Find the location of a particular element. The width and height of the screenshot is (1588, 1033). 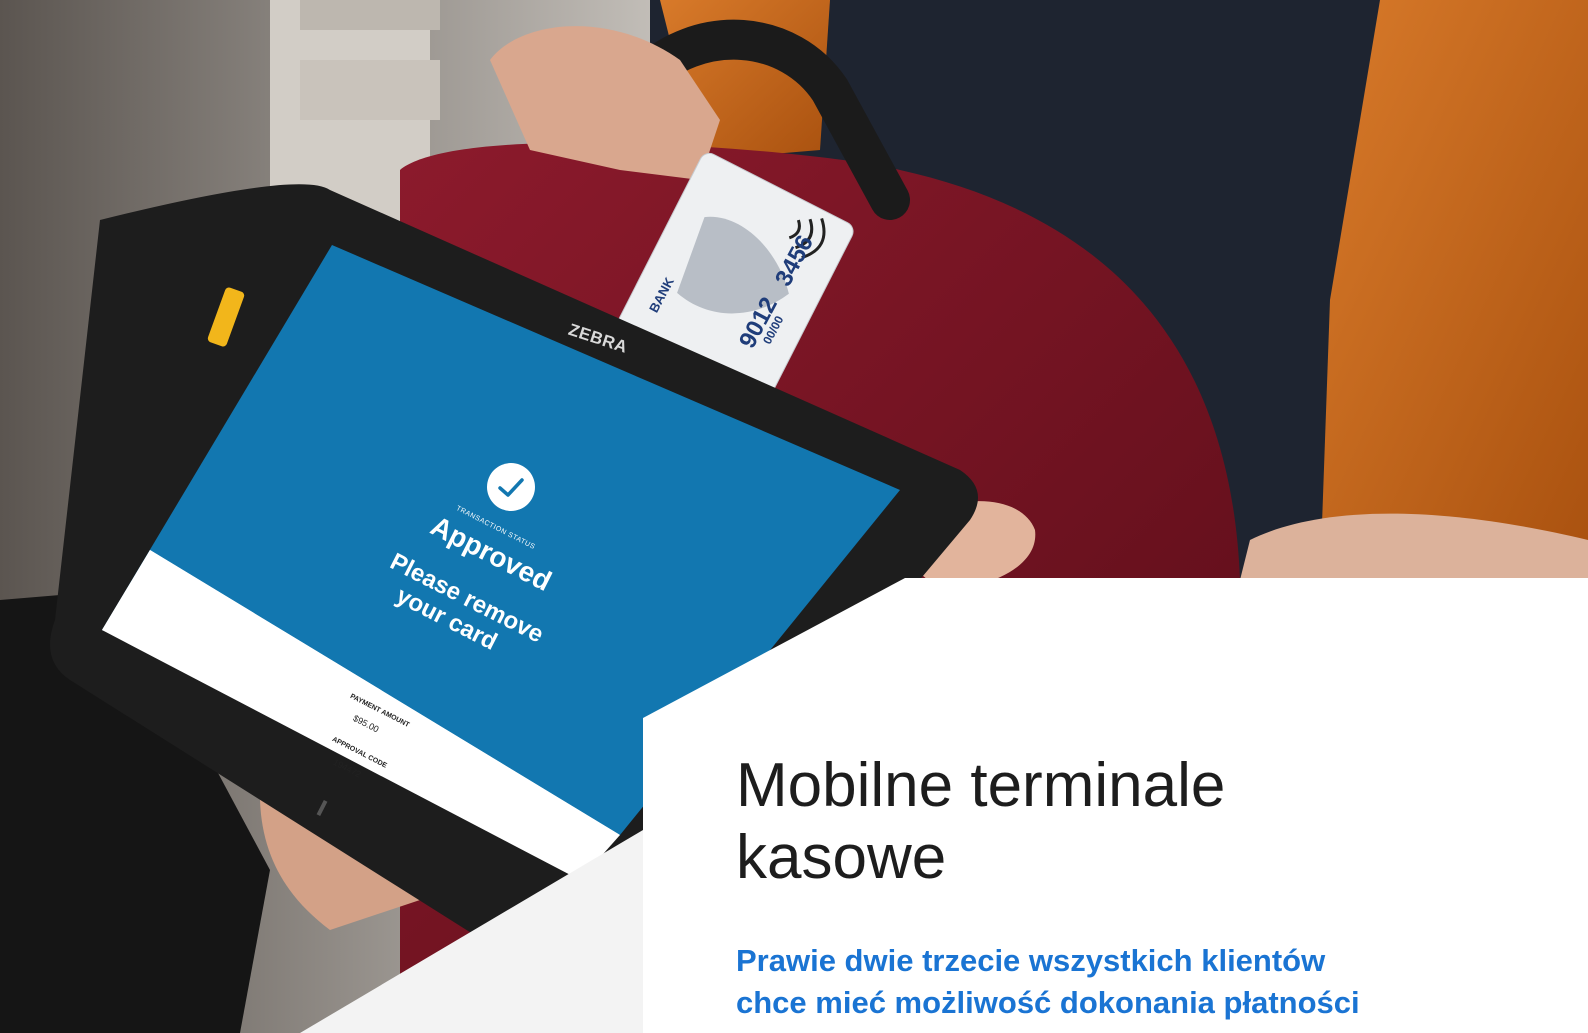

page-title-line2: kasowe is located at coordinates (841, 857).